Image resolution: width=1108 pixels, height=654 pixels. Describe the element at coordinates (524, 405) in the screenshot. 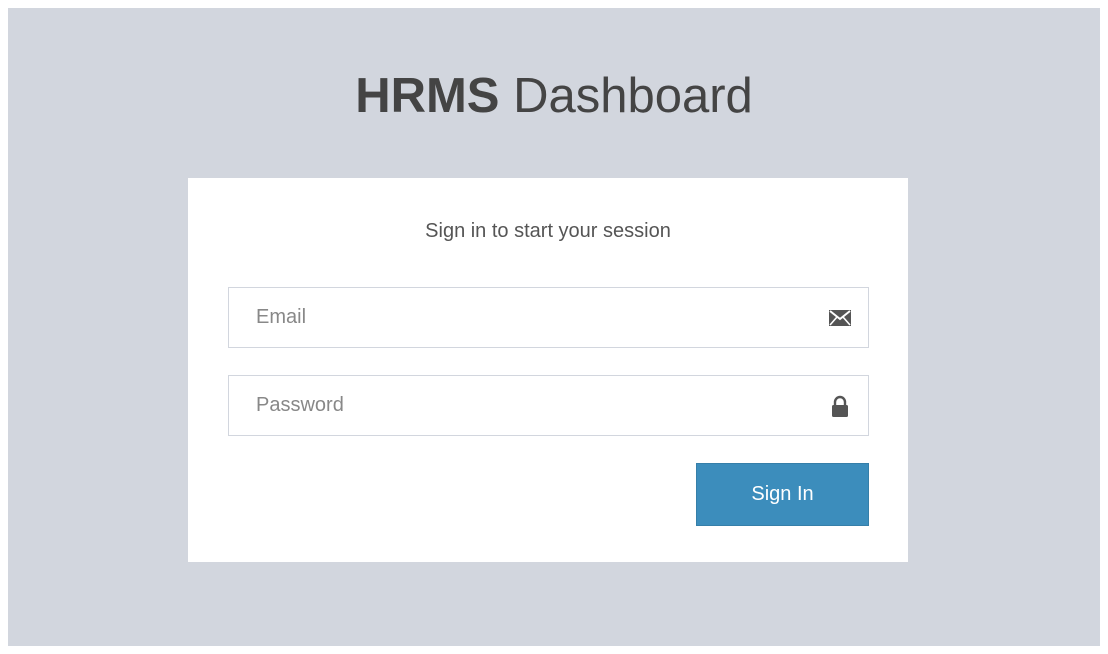

I see `password-input` at that location.